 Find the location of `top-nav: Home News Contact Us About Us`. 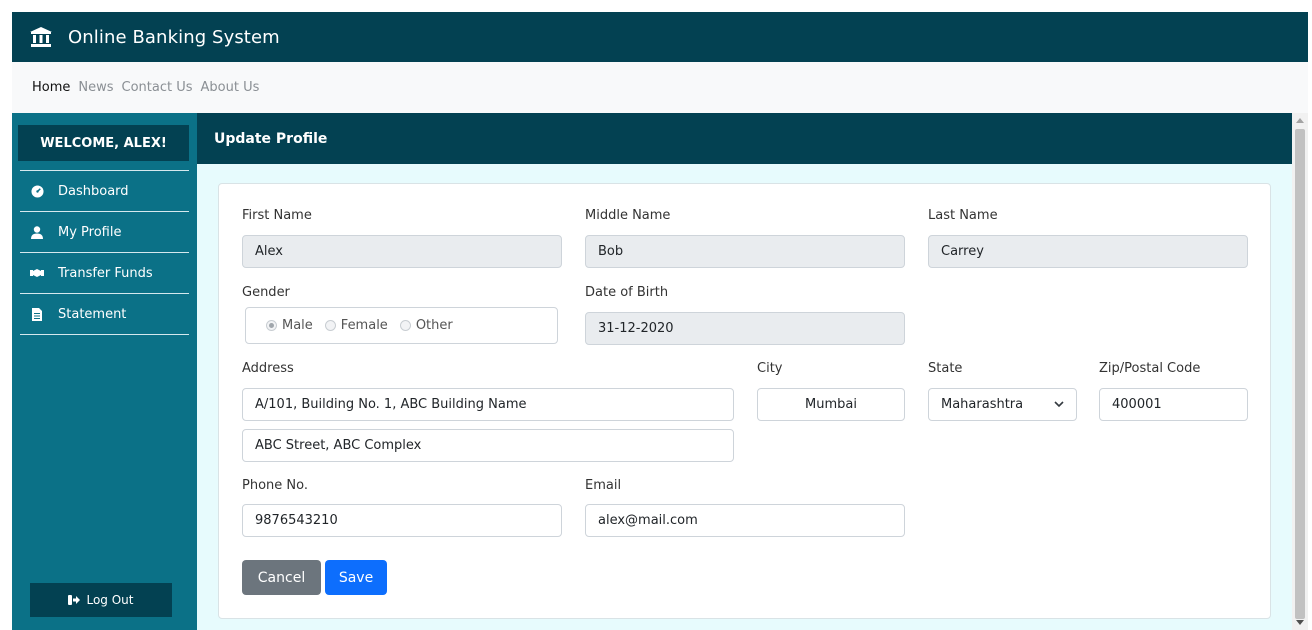

top-nav: Home News Contact Us About Us is located at coordinates (660, 87).